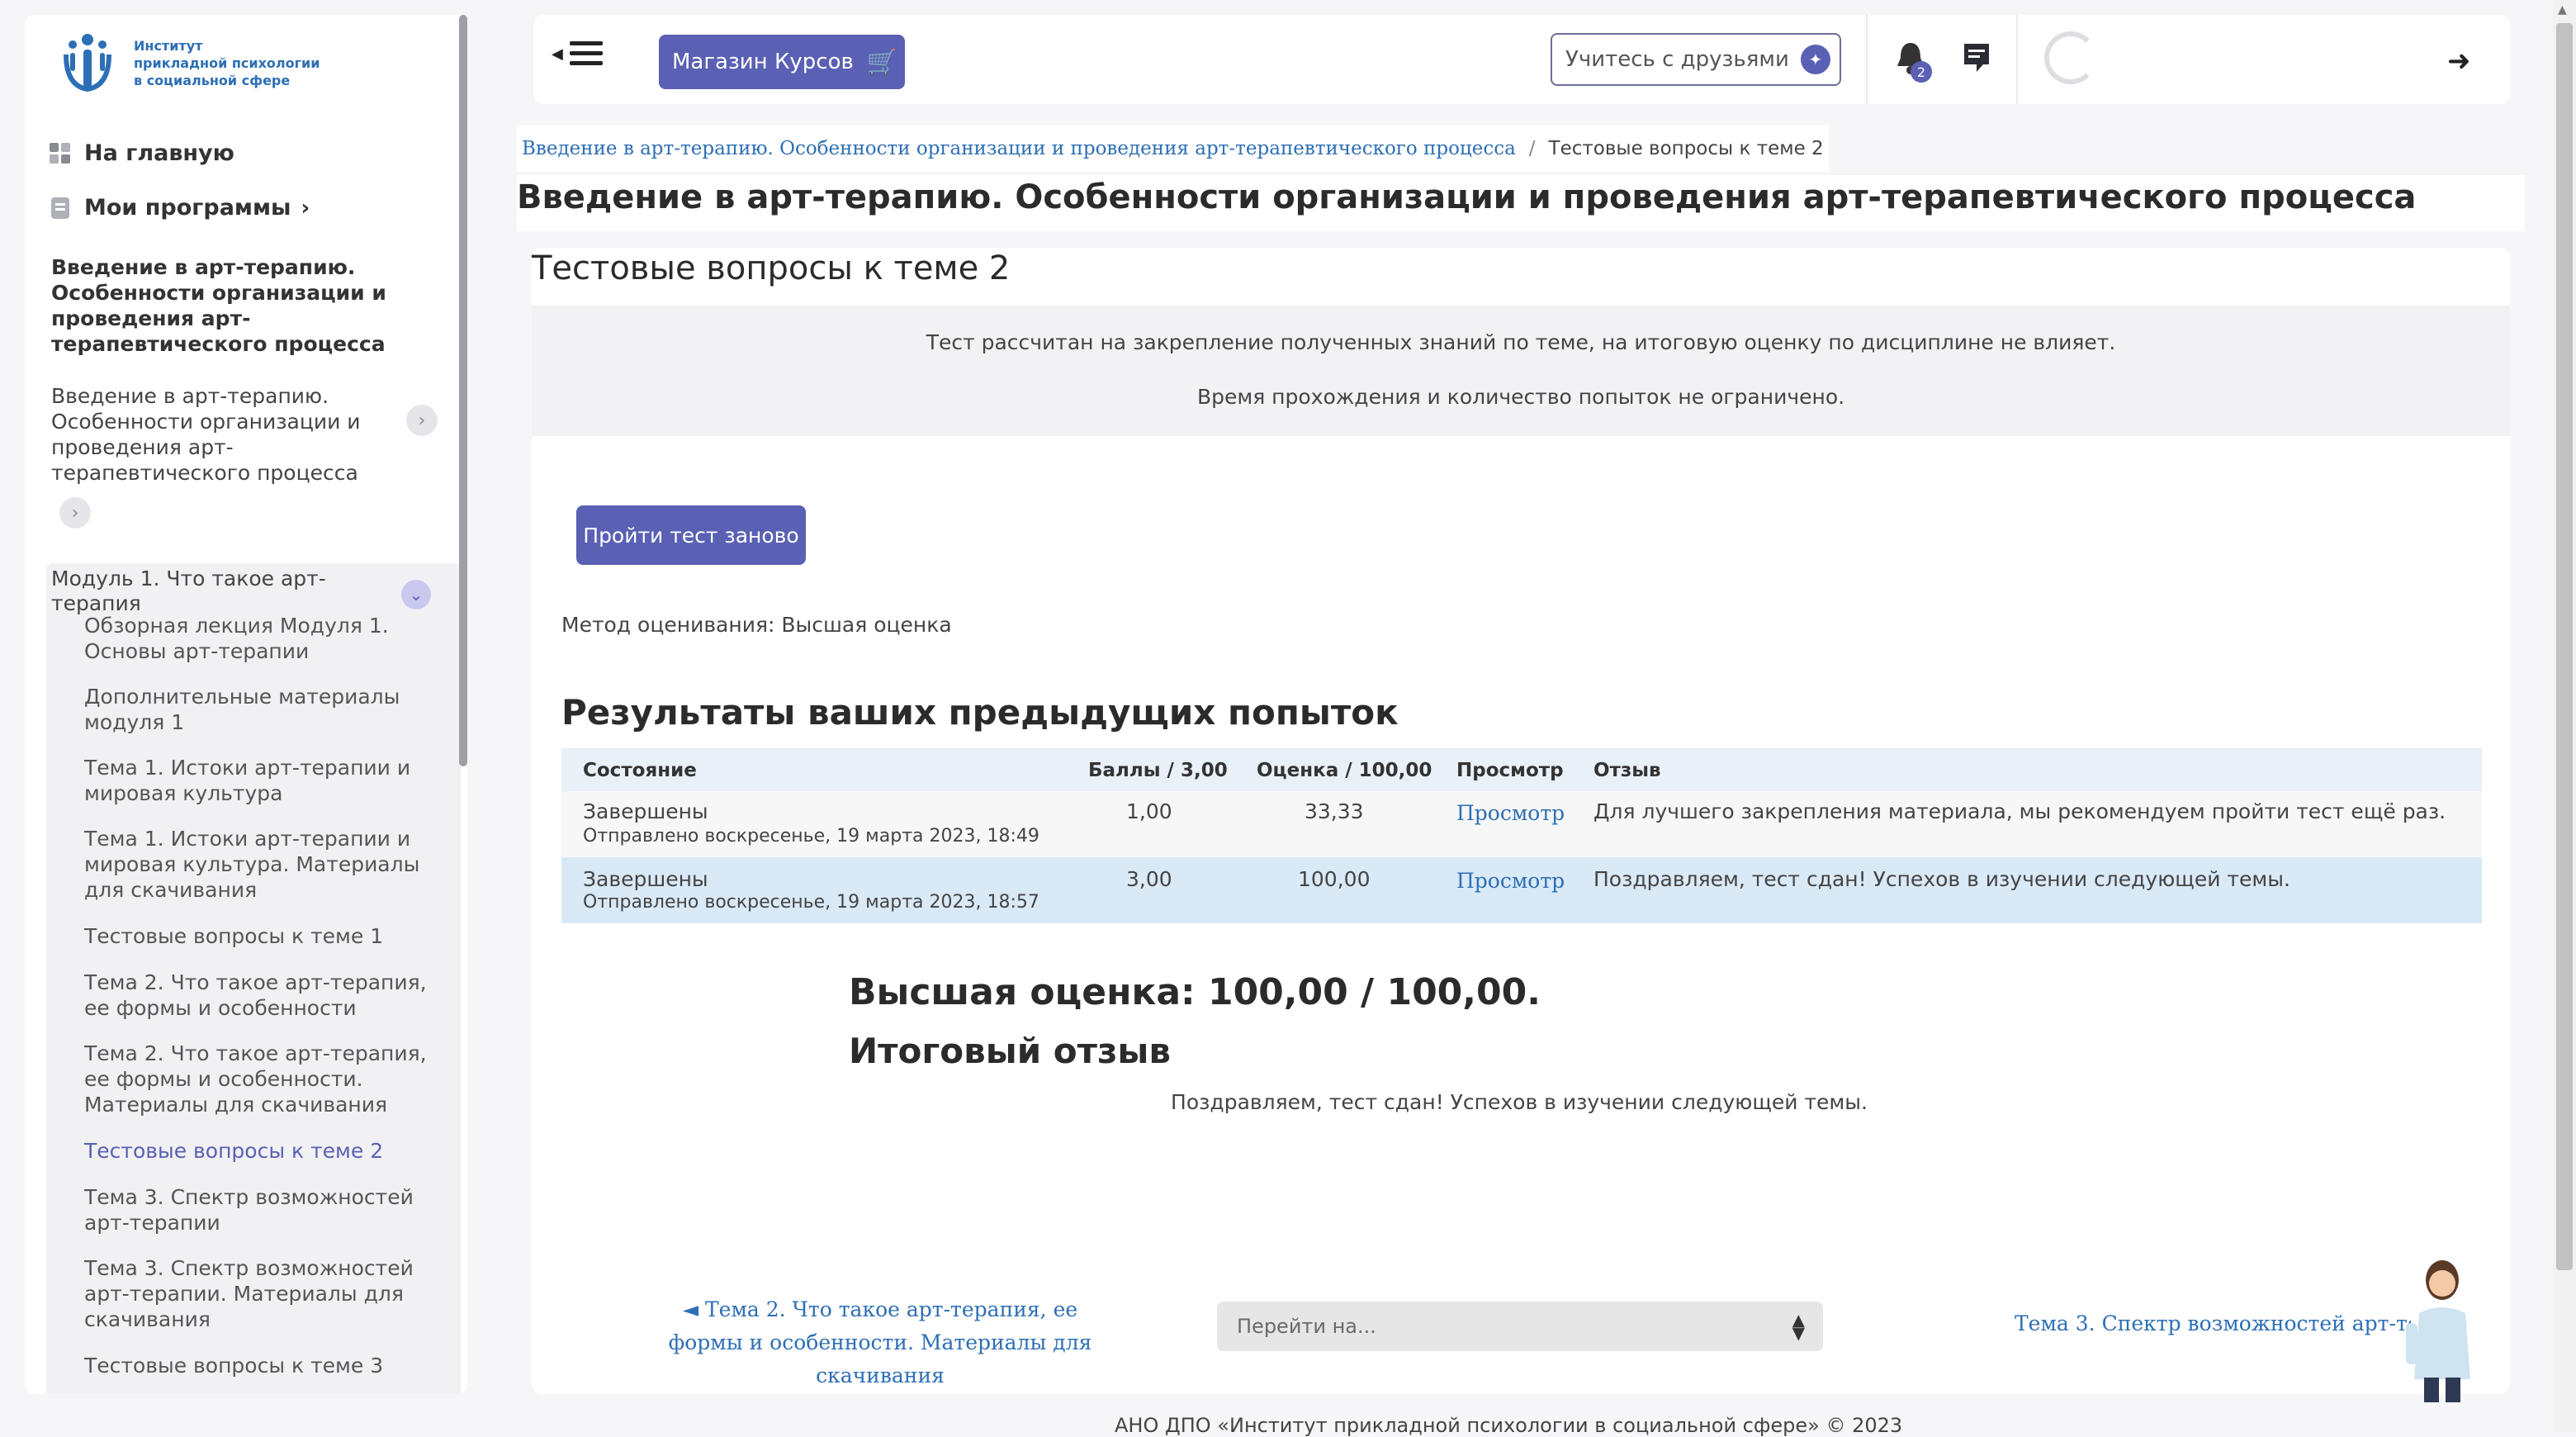  What do you see at coordinates (257, 1210) in the screenshot?
I see `module-item: Тема 3. Спектр возможностей арт-терапии` at bounding box center [257, 1210].